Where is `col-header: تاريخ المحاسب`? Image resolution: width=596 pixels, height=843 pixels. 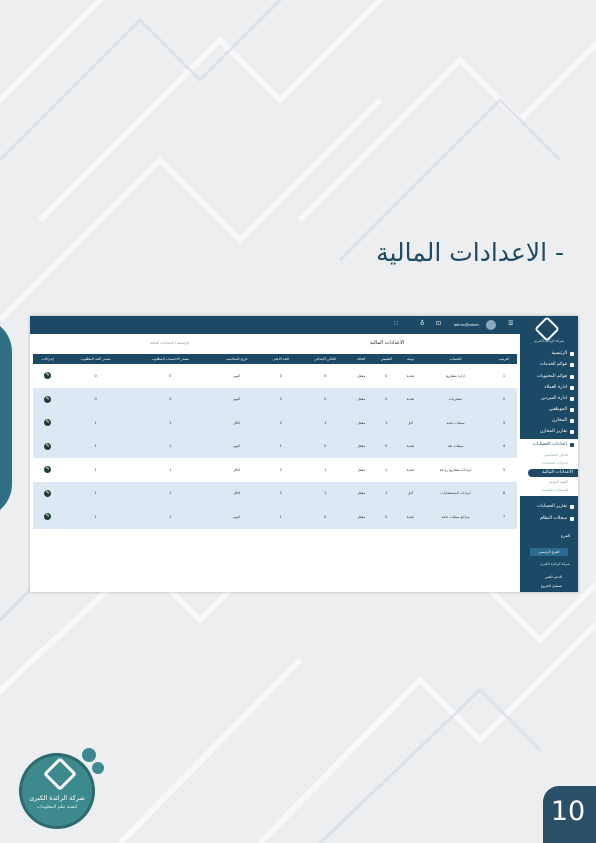
col-header: تاريخ المحاسب is located at coordinates (236, 359).